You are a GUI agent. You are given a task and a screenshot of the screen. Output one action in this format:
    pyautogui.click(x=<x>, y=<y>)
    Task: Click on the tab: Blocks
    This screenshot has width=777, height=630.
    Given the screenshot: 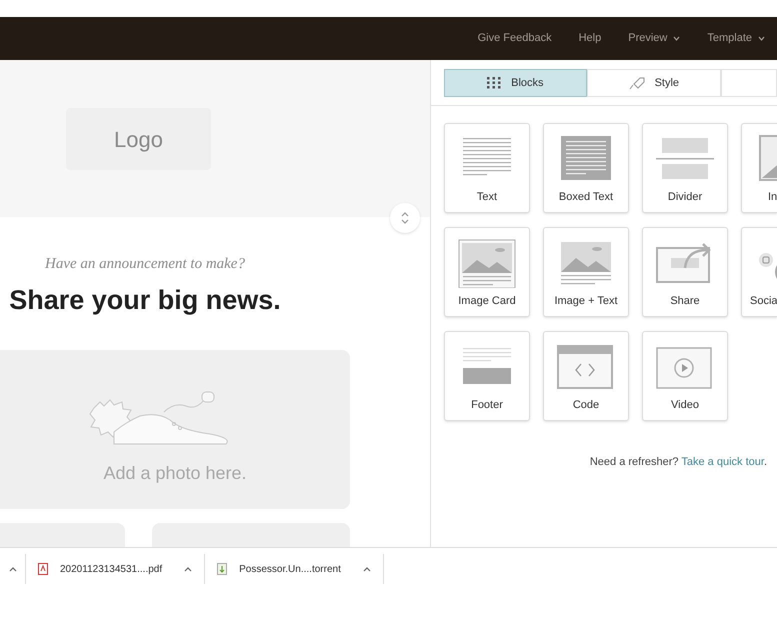 What is the action you would take?
    pyautogui.click(x=515, y=83)
    